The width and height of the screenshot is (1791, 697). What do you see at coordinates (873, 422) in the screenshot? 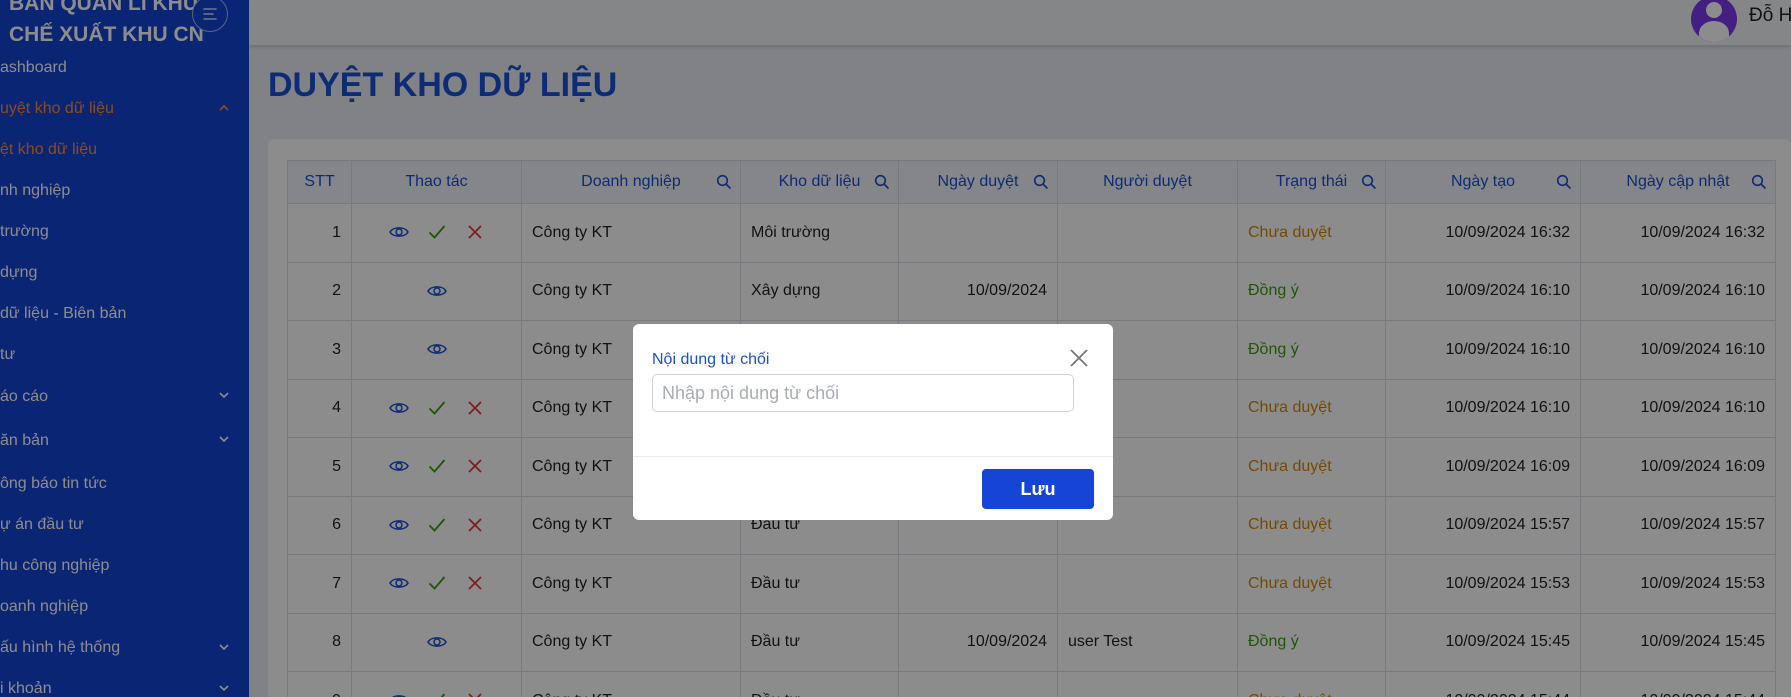
I see `reject-modal: Nội dung từ chối Lưu` at bounding box center [873, 422].